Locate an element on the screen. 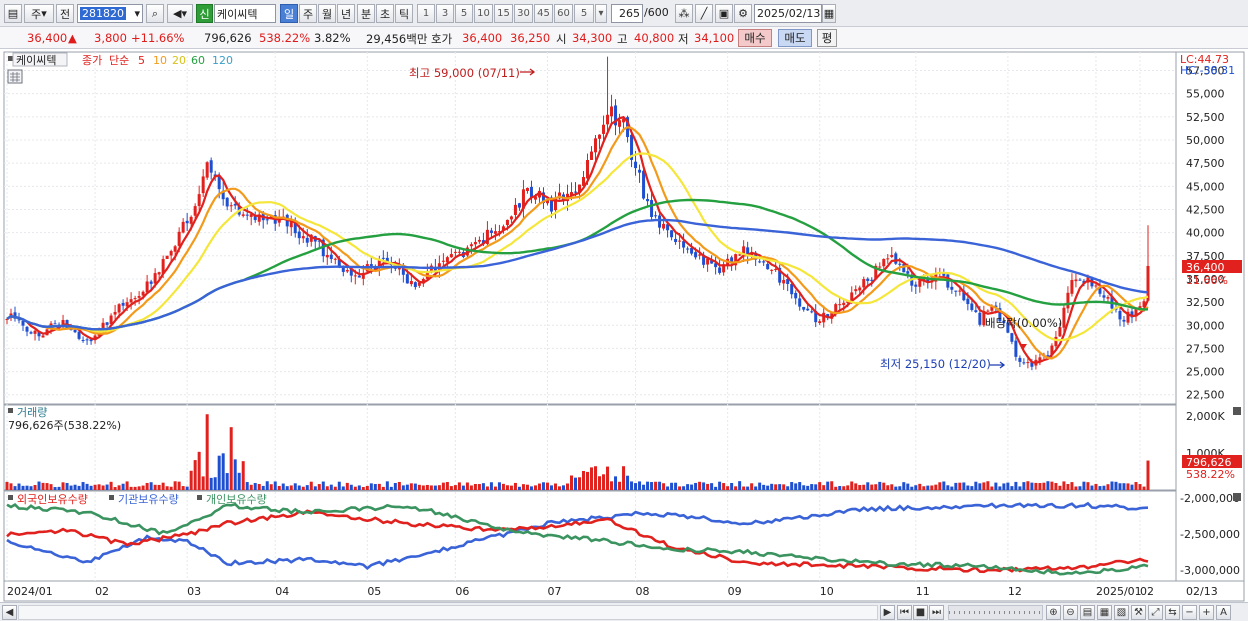 Image resolution: width=1248 pixels, height=621 pixels. draw-line-icon: ╱ is located at coordinates (704, 13).